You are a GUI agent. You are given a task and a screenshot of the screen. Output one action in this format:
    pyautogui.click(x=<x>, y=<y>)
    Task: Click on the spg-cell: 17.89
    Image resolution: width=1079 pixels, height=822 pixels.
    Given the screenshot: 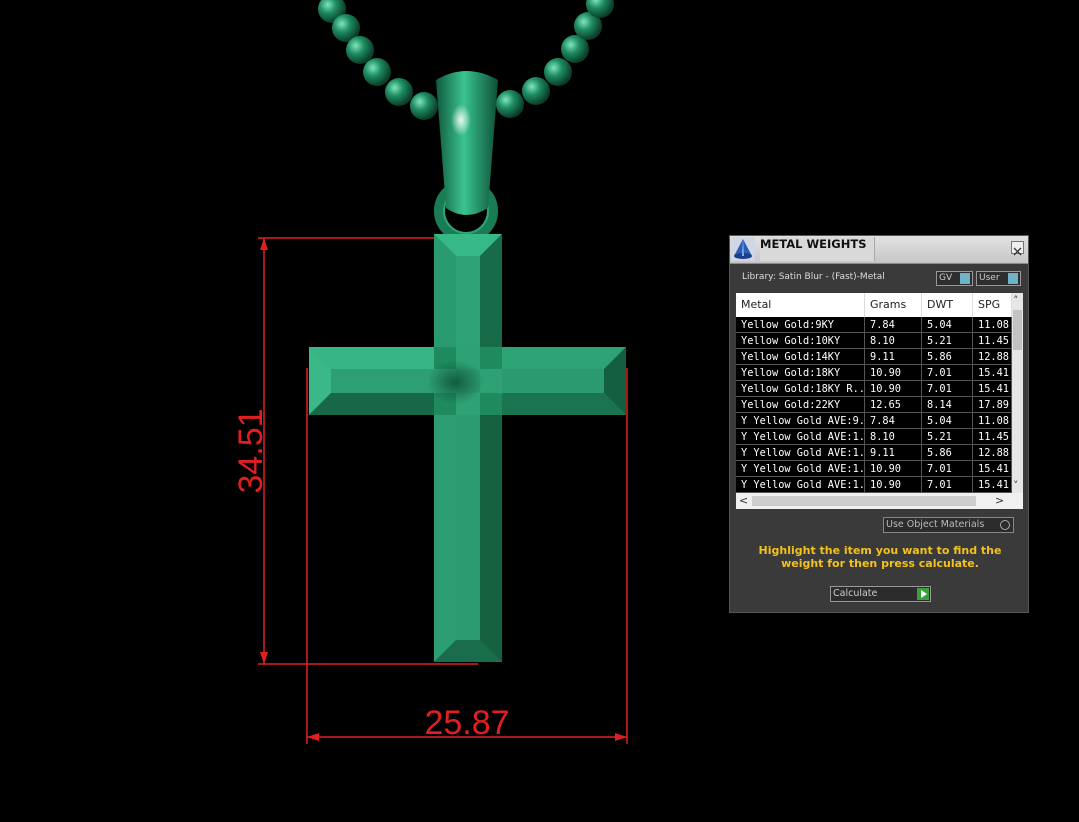 What is the action you would take?
    pyautogui.click(x=992, y=405)
    